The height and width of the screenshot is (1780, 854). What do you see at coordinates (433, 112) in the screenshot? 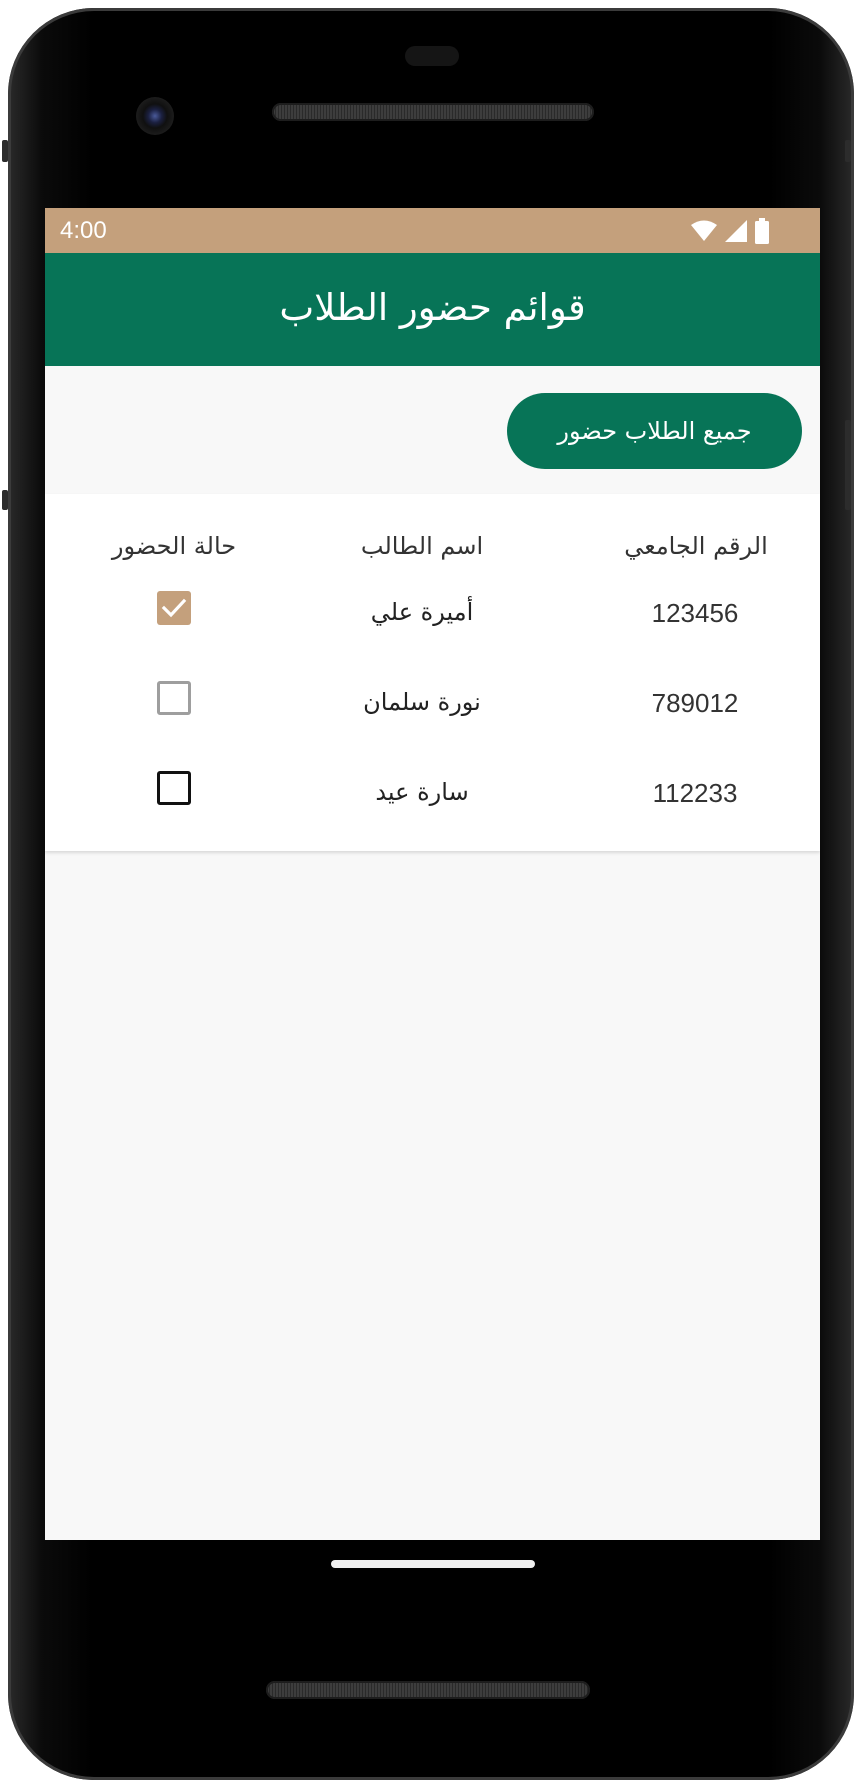
I see `earpiece-speaker` at bounding box center [433, 112].